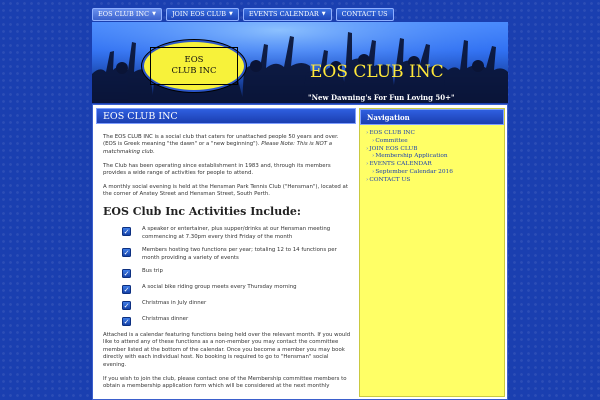  Describe the element at coordinates (165, 318) in the screenshot. I see `activity-text: Christmas dinner` at that location.